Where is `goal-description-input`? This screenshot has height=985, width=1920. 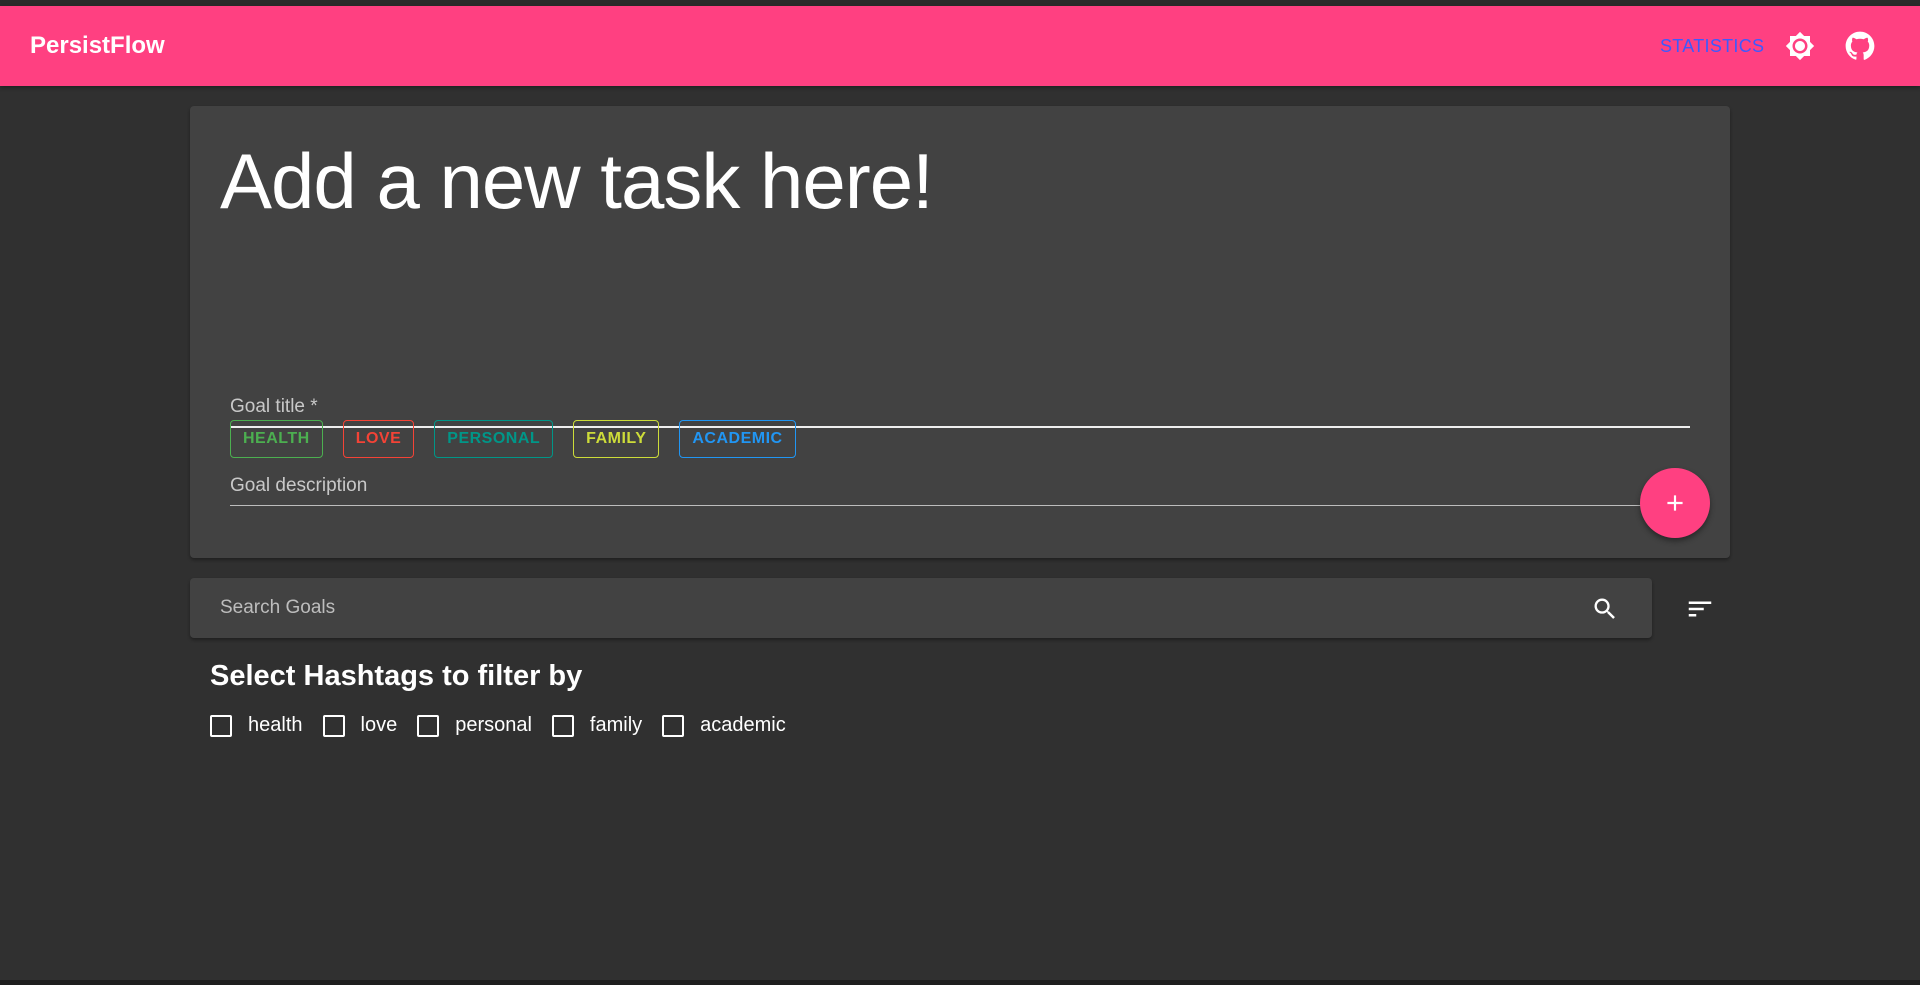
goal-description-input is located at coordinates (960, 490).